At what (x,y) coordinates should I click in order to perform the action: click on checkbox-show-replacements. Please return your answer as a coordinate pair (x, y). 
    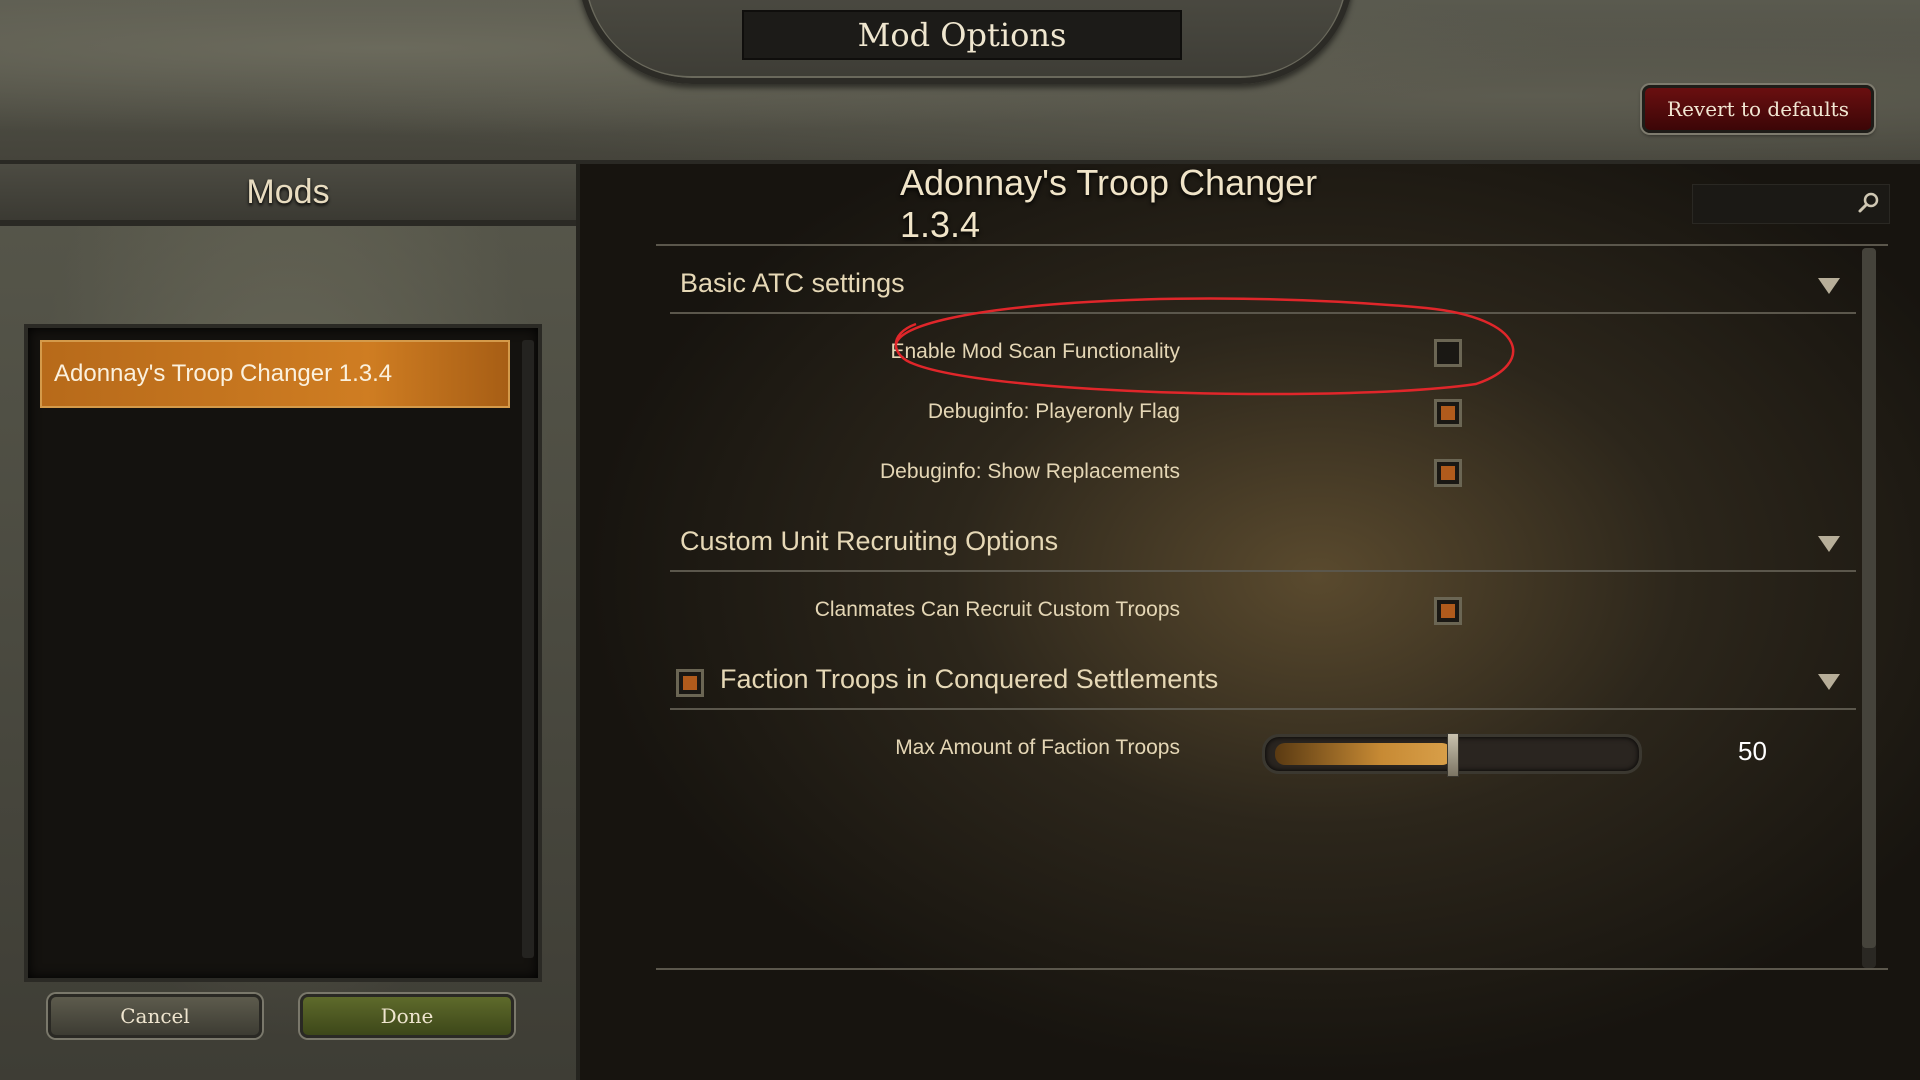
    Looking at the image, I should click on (1448, 473).